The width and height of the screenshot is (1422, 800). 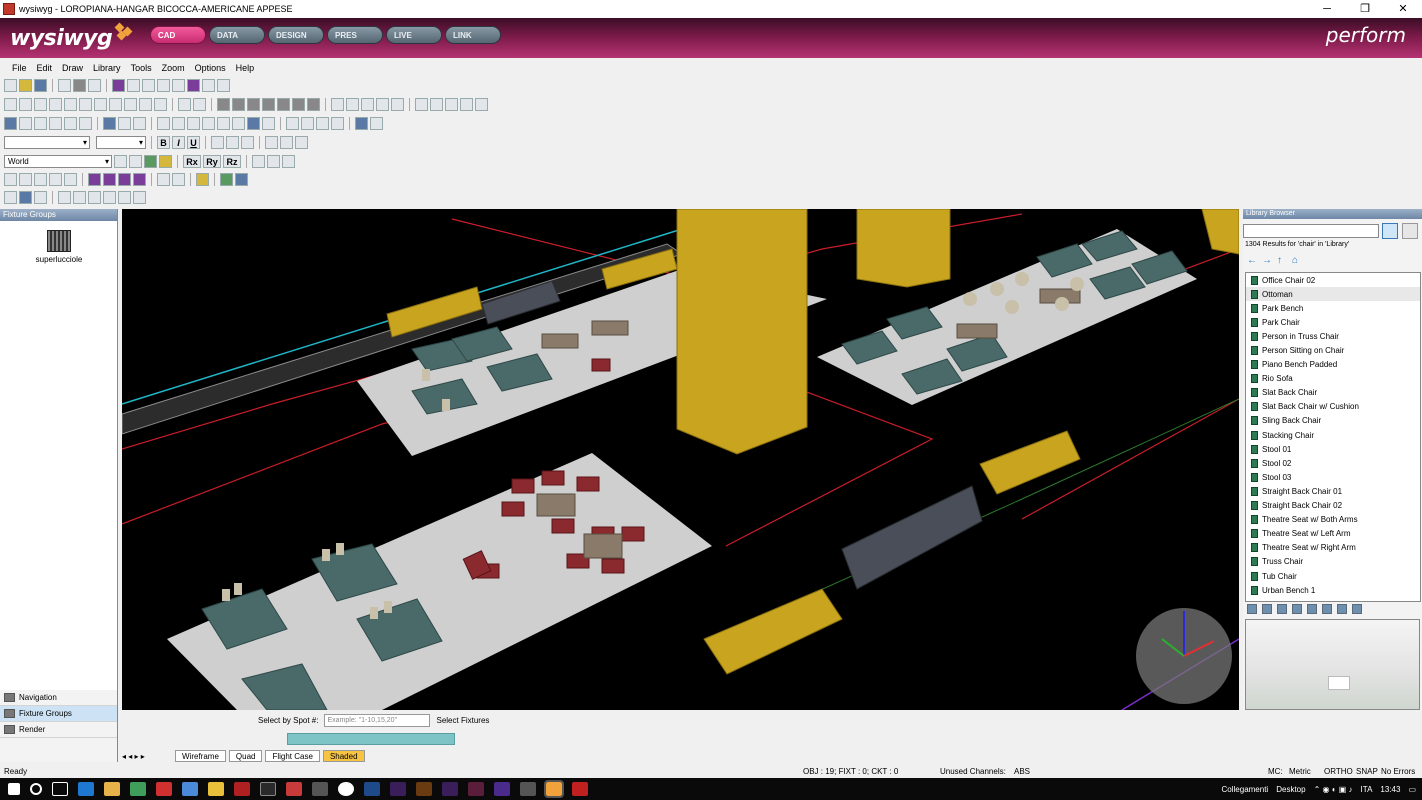 I want to click on edge-icon, so click(x=86, y=789).